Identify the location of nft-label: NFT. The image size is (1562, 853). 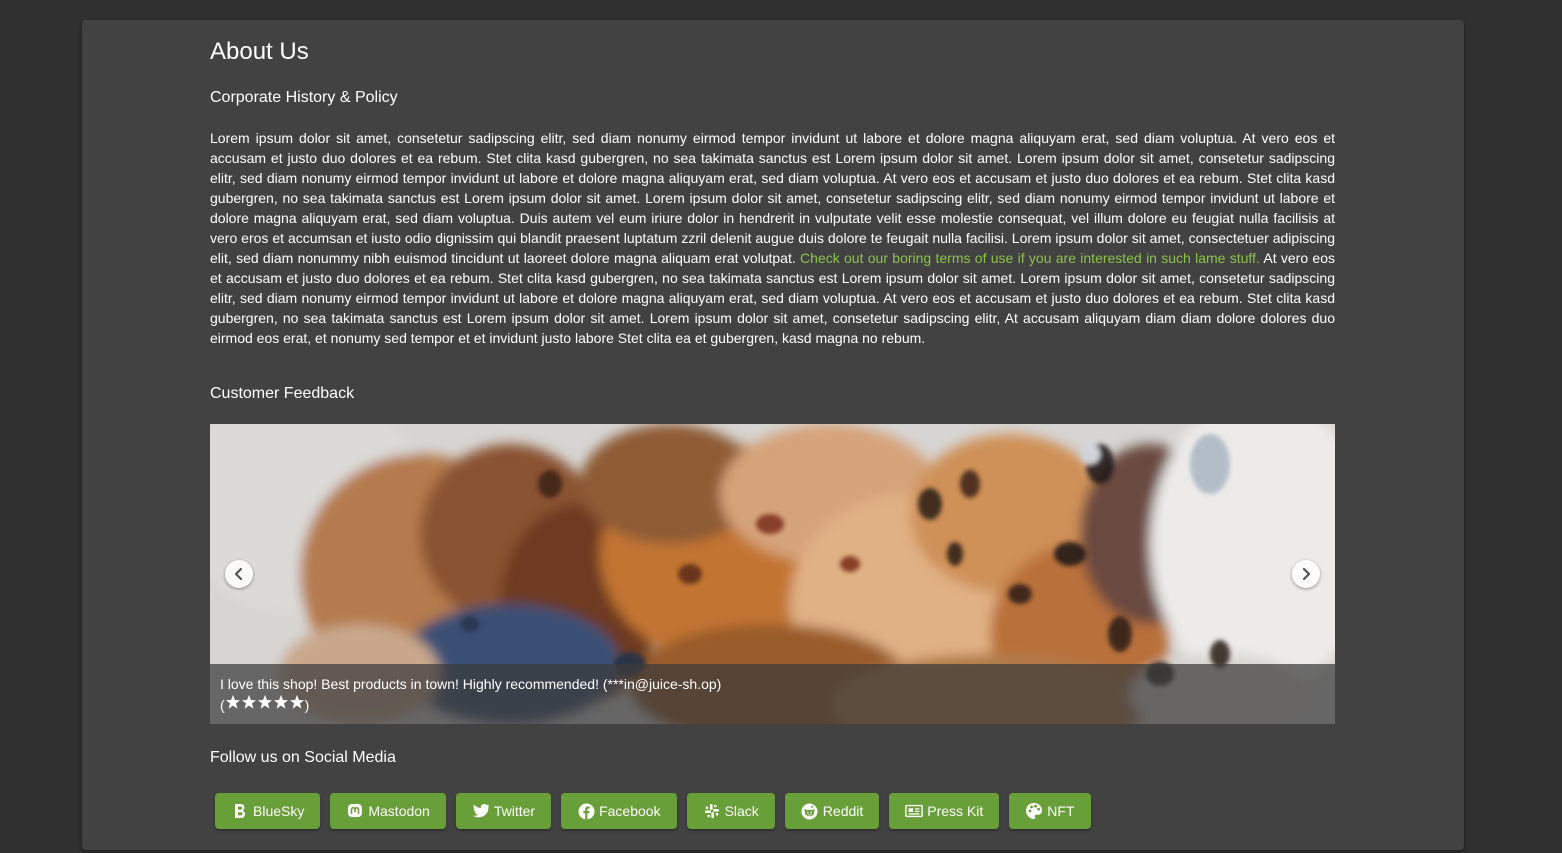
(1061, 811).